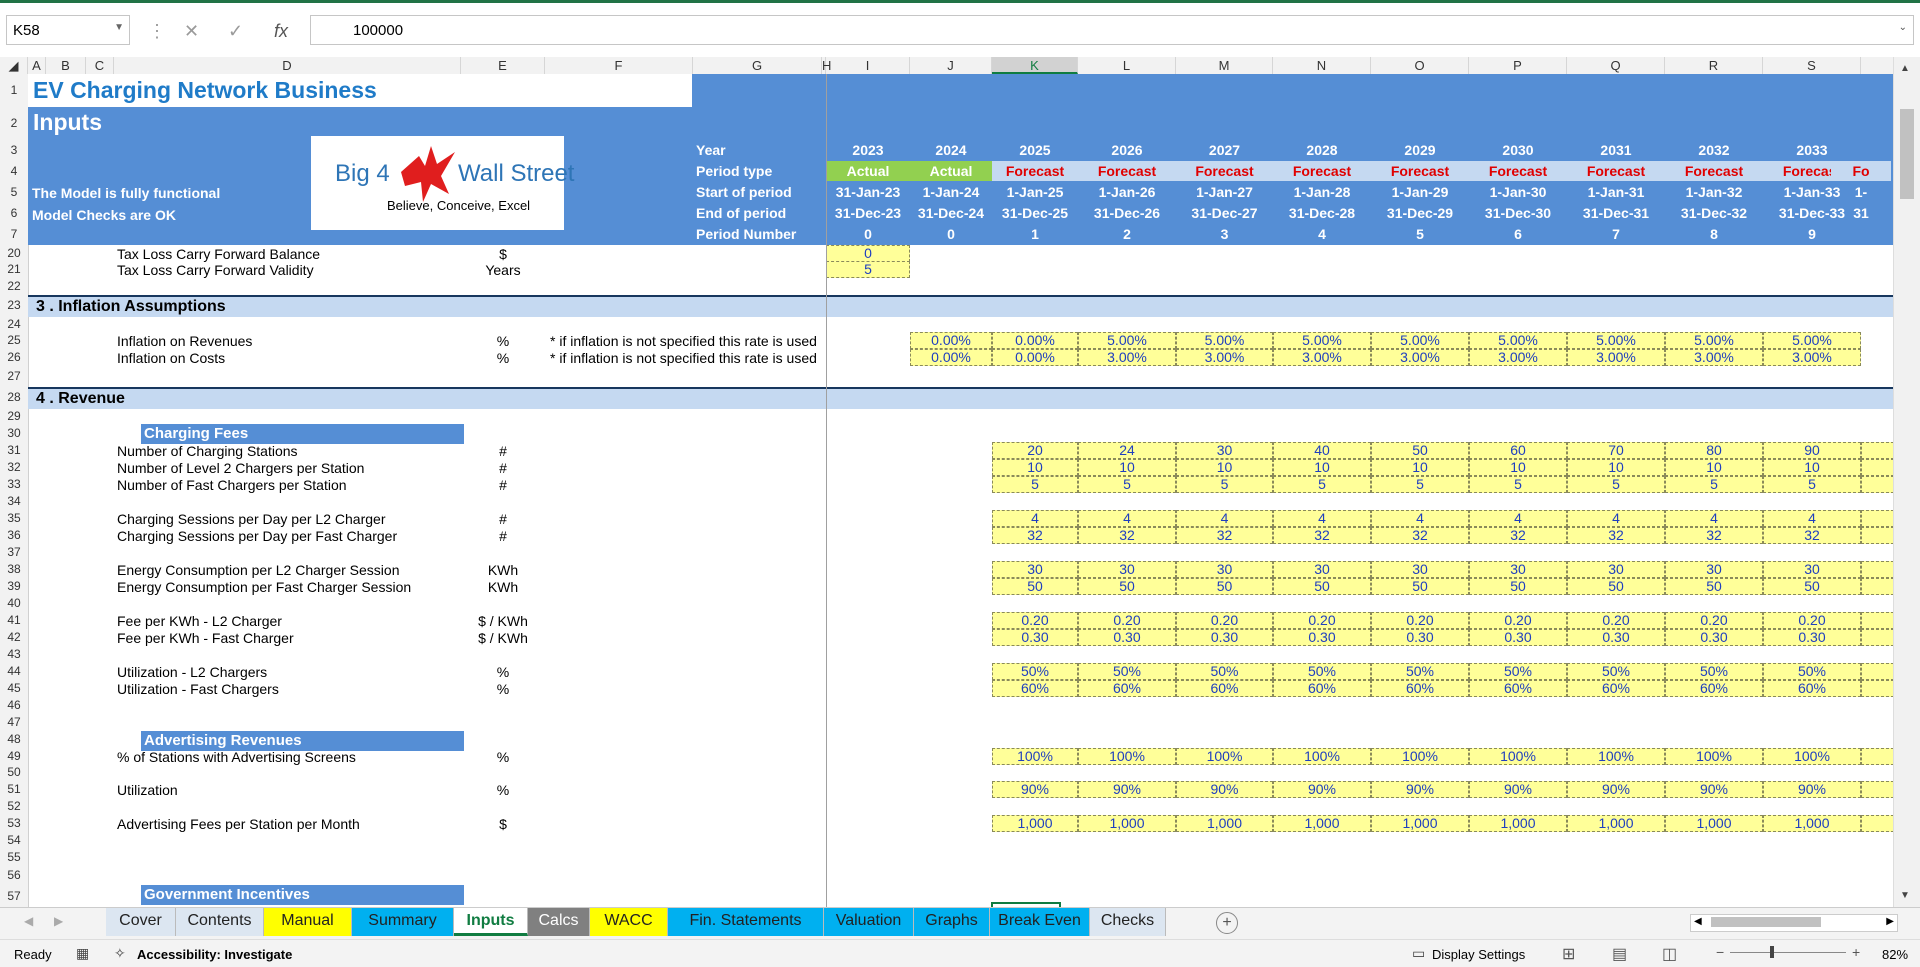 The width and height of the screenshot is (1920, 967). What do you see at coordinates (1698, 921) in the screenshot?
I see `hscroll-left-icon: ◀` at bounding box center [1698, 921].